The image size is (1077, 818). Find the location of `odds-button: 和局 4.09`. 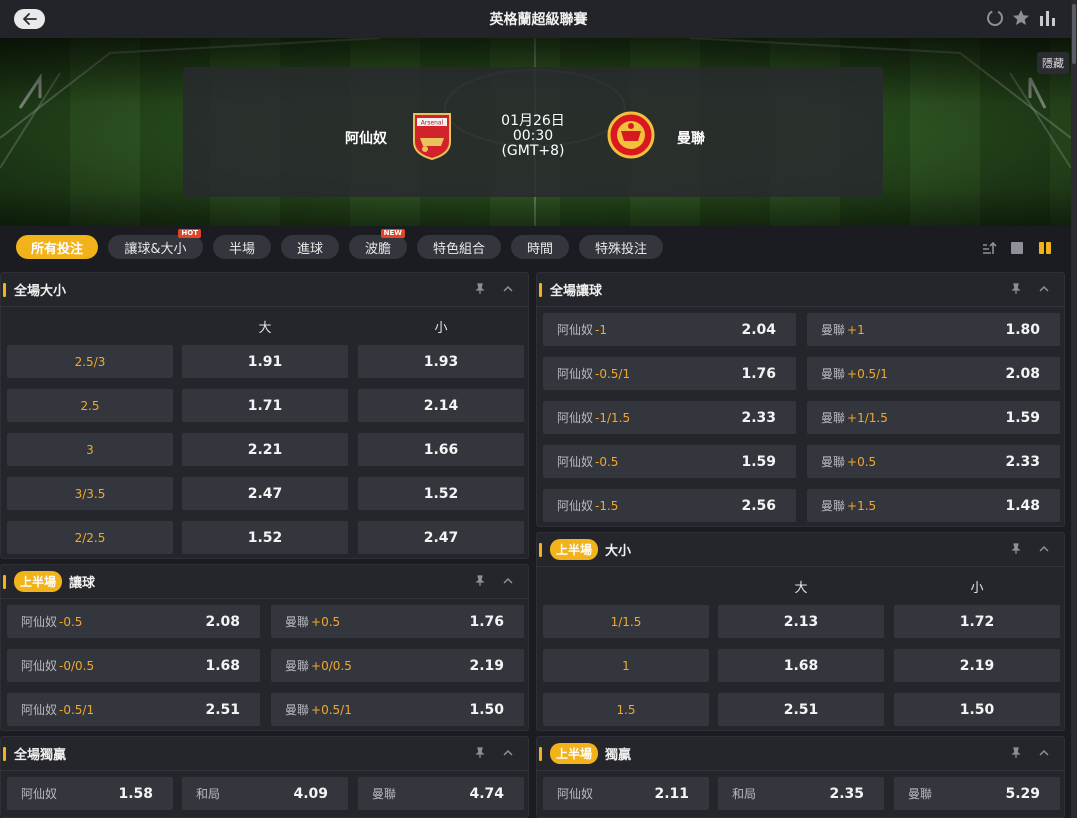

odds-button: 和局 4.09 is located at coordinates (265, 793).